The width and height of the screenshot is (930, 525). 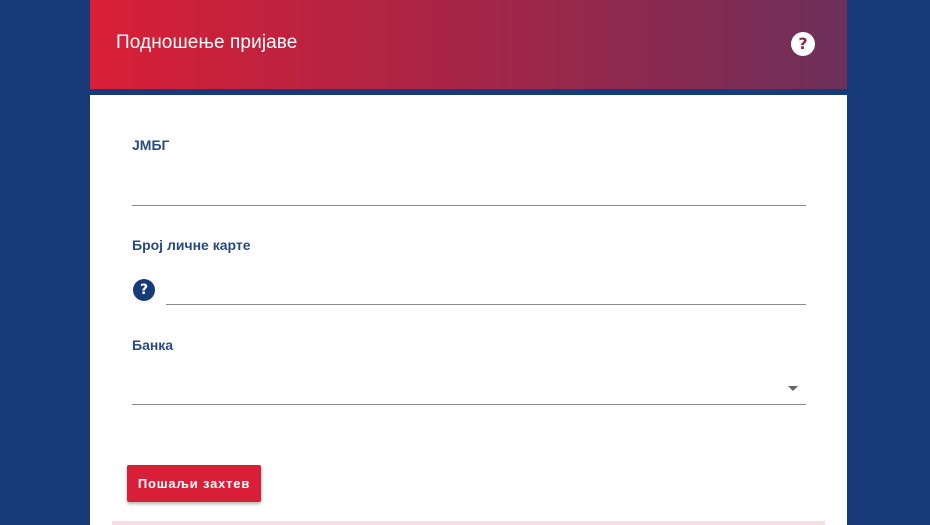 I want to click on page-title: Подношење пријаве, so click(x=207, y=42).